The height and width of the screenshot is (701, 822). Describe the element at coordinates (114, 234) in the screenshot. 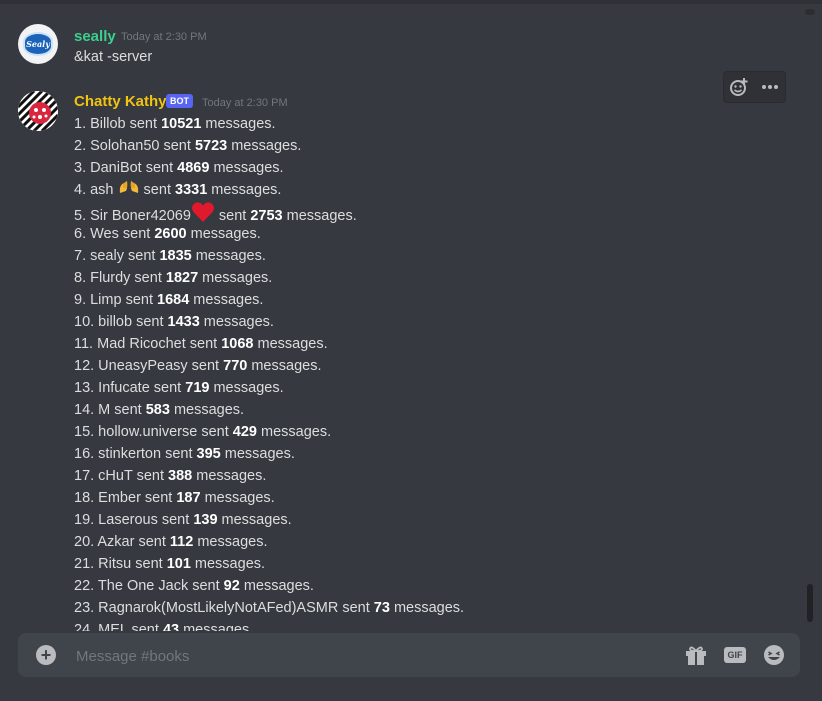

I see `line-prefix: 6. Wes sent` at that location.